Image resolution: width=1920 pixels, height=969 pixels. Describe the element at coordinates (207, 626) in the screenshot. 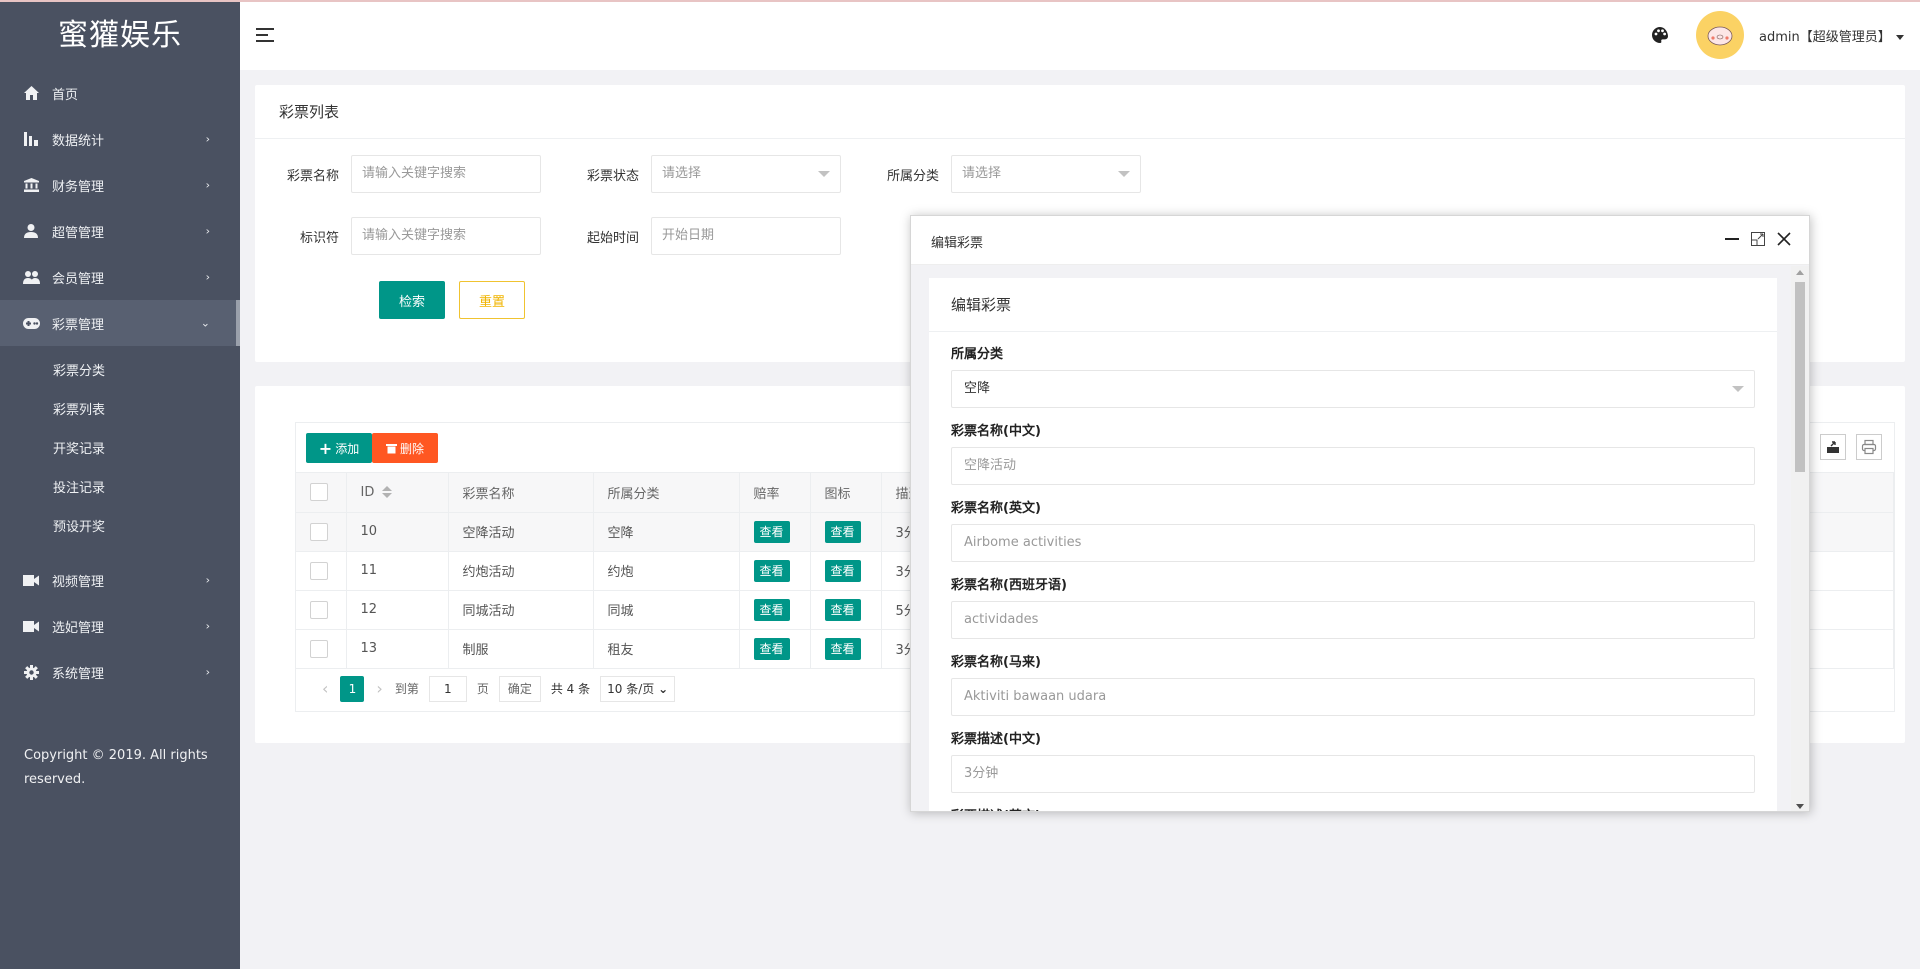

I see `chevron-right-icon: ›` at that location.